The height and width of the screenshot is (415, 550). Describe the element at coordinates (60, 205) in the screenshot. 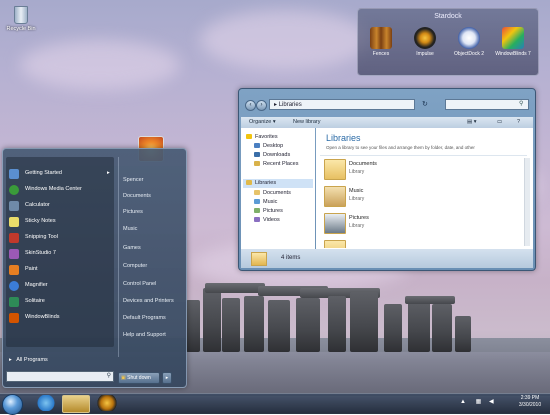

I see `program-calculator: Calculator` at that location.